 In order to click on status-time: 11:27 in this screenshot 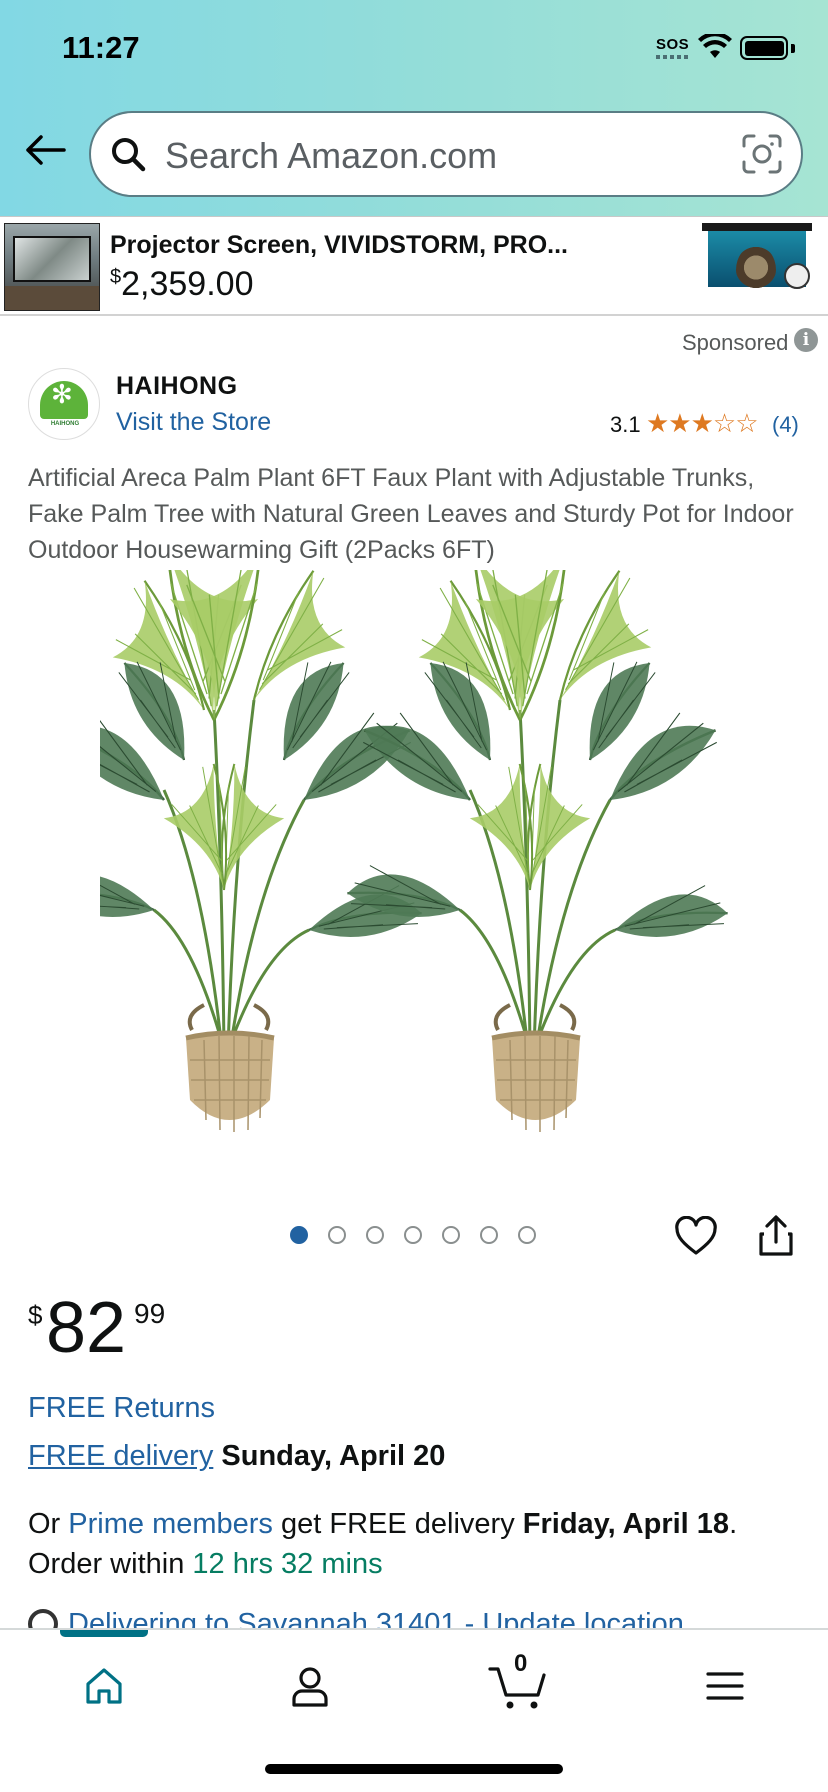, I will do `click(101, 47)`.